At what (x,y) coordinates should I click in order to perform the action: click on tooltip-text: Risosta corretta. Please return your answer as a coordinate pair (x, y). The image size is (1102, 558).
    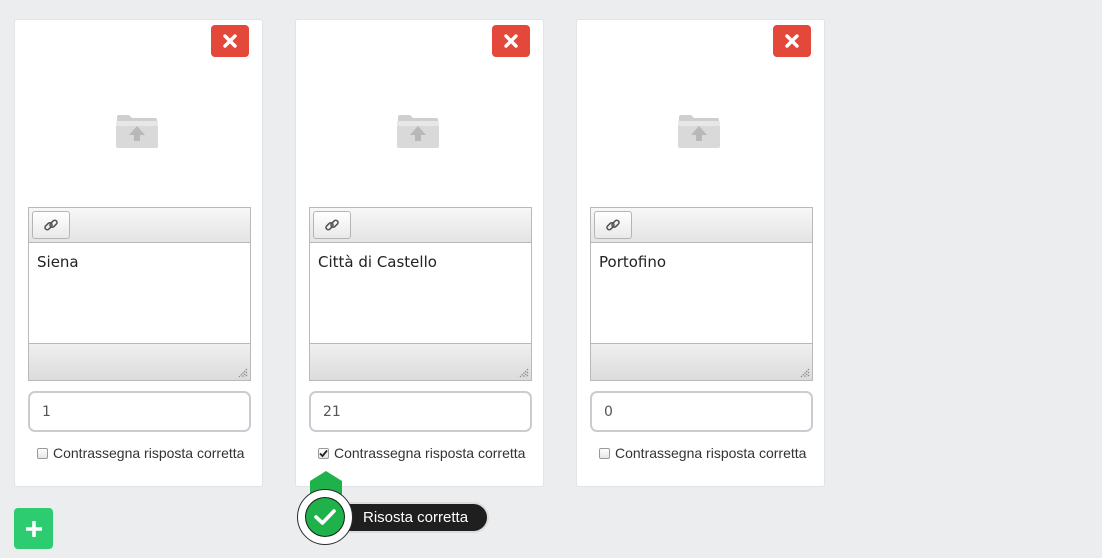
    Looking at the image, I should click on (416, 517).